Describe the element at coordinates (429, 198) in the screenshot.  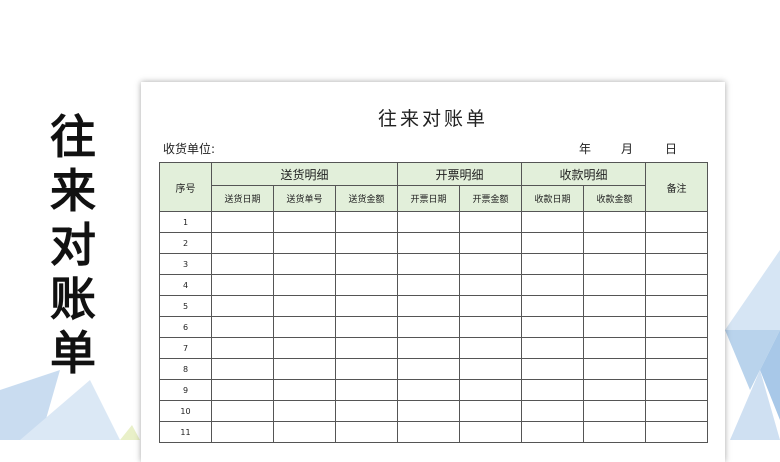
I see `invoice-date-header: 开票日期` at that location.